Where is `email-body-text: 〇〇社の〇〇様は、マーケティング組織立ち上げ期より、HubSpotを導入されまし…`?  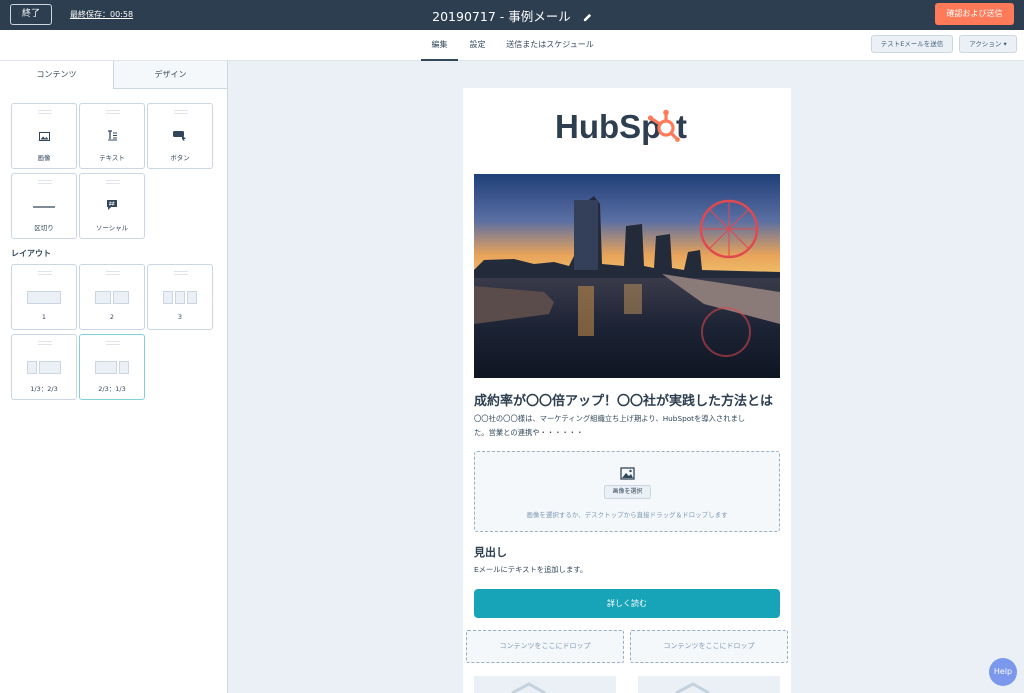 email-body-text: 〇〇社の〇〇様は、マーケティング組織立ち上げ期より、HubSpotを導入されまし… is located at coordinates (627, 426).